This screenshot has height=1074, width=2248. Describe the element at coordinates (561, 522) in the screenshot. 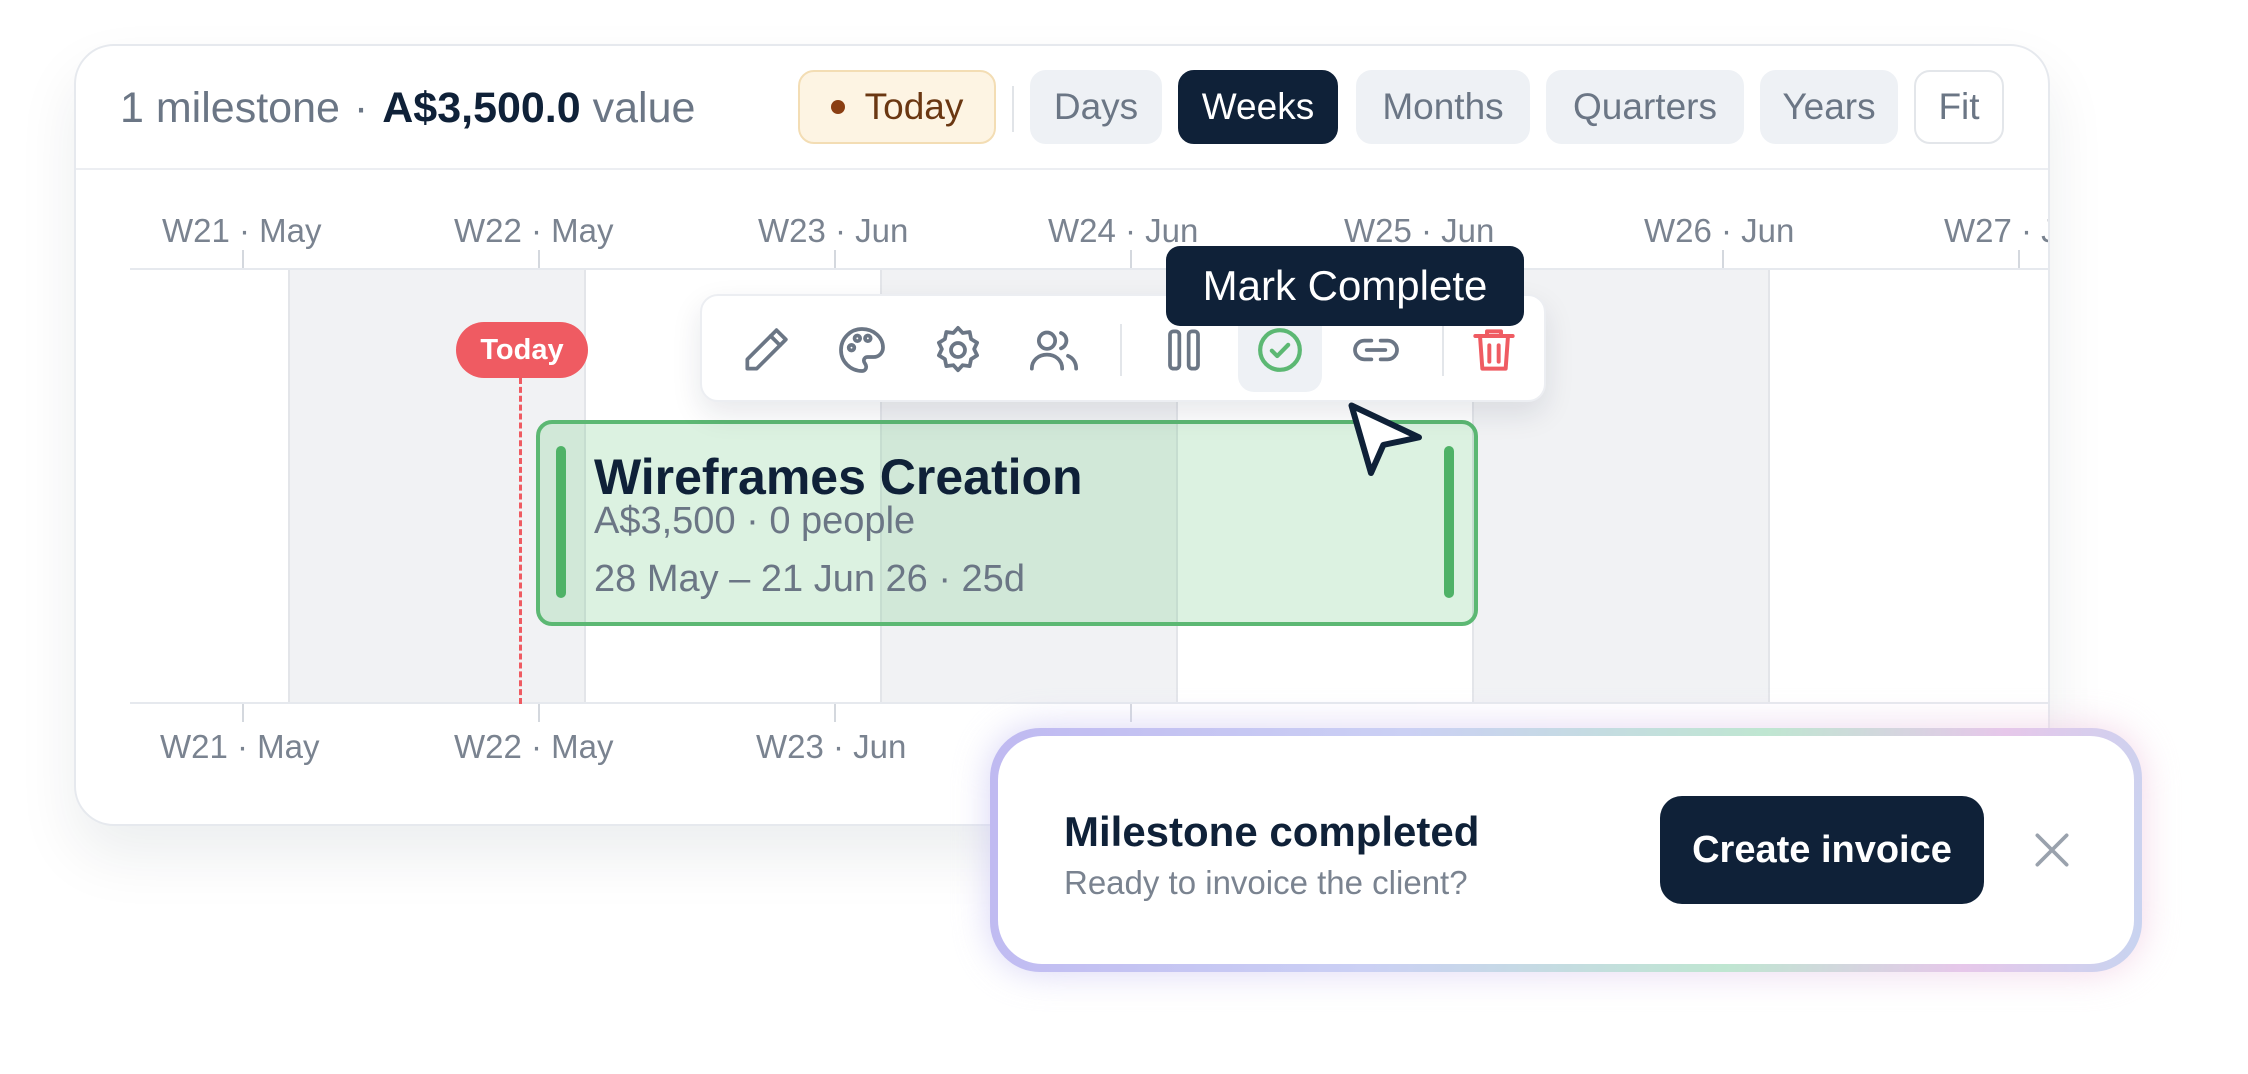

I see `milestone-resize-handle-start` at that location.